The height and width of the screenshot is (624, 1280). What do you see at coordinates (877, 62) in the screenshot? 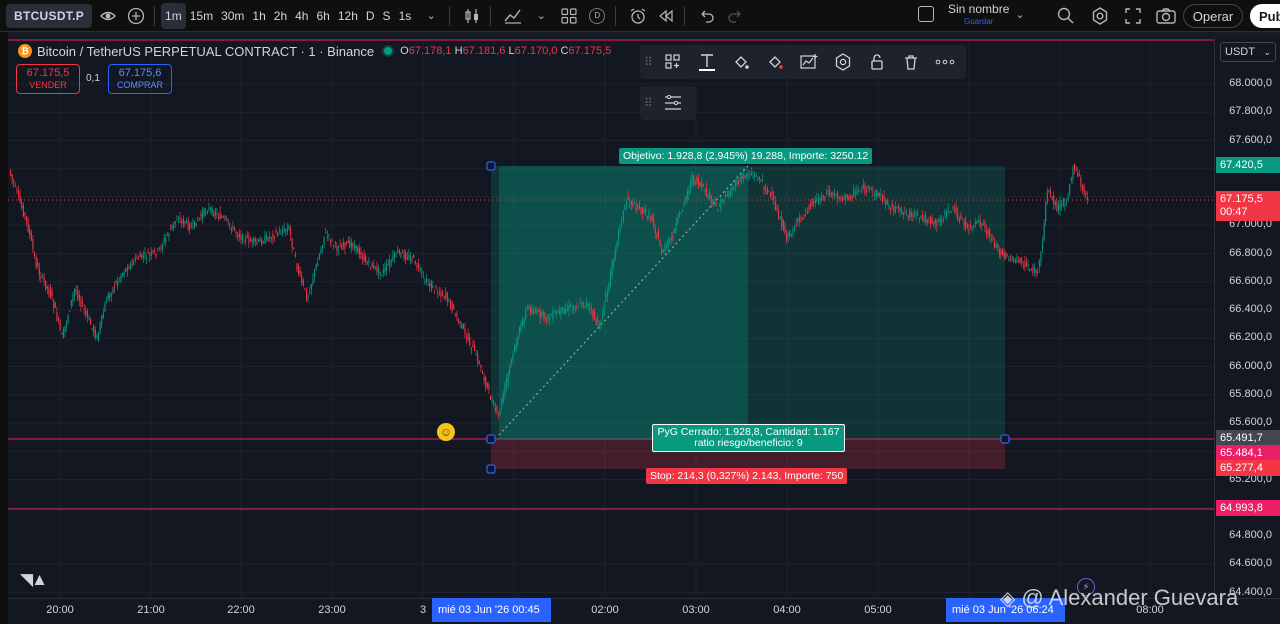
I see `lock-icon` at bounding box center [877, 62].